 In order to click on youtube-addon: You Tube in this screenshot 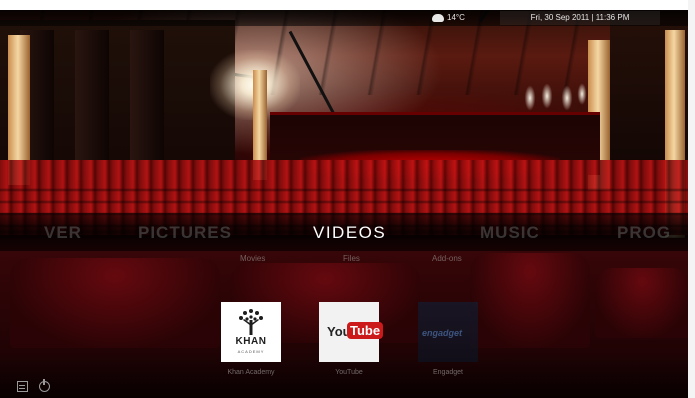, I will do `click(351, 332)`.